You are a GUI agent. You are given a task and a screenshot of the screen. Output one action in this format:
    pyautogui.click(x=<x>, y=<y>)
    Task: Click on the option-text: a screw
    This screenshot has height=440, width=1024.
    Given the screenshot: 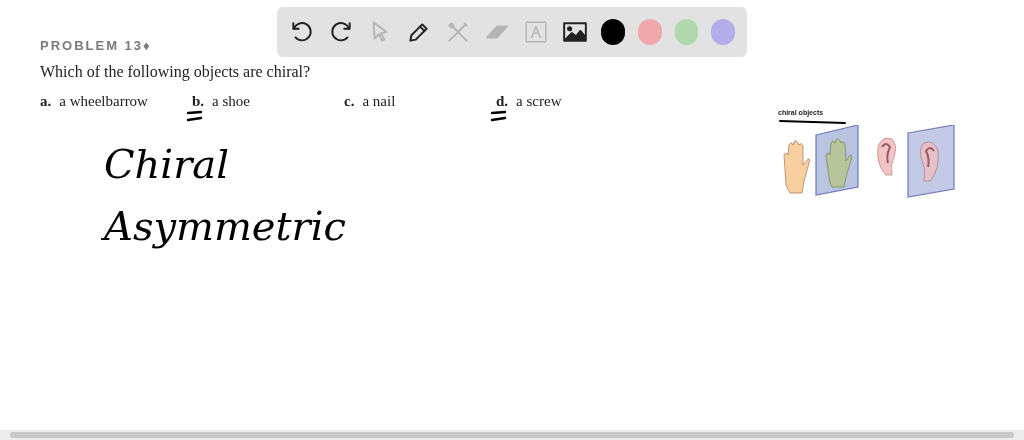 What is the action you would take?
    pyautogui.click(x=539, y=101)
    